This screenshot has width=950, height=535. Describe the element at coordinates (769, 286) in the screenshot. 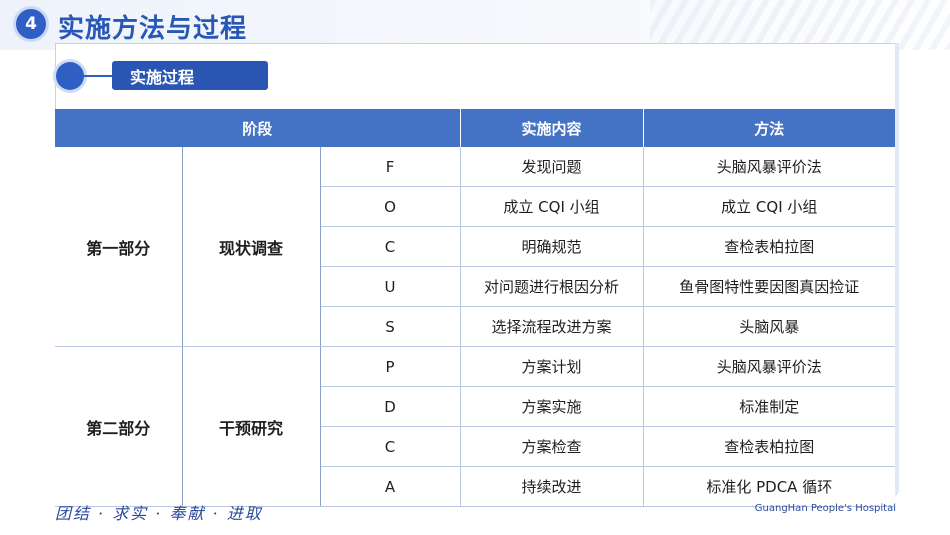

I see `step-method: 鱼骨图特性要因图真因捡证` at that location.